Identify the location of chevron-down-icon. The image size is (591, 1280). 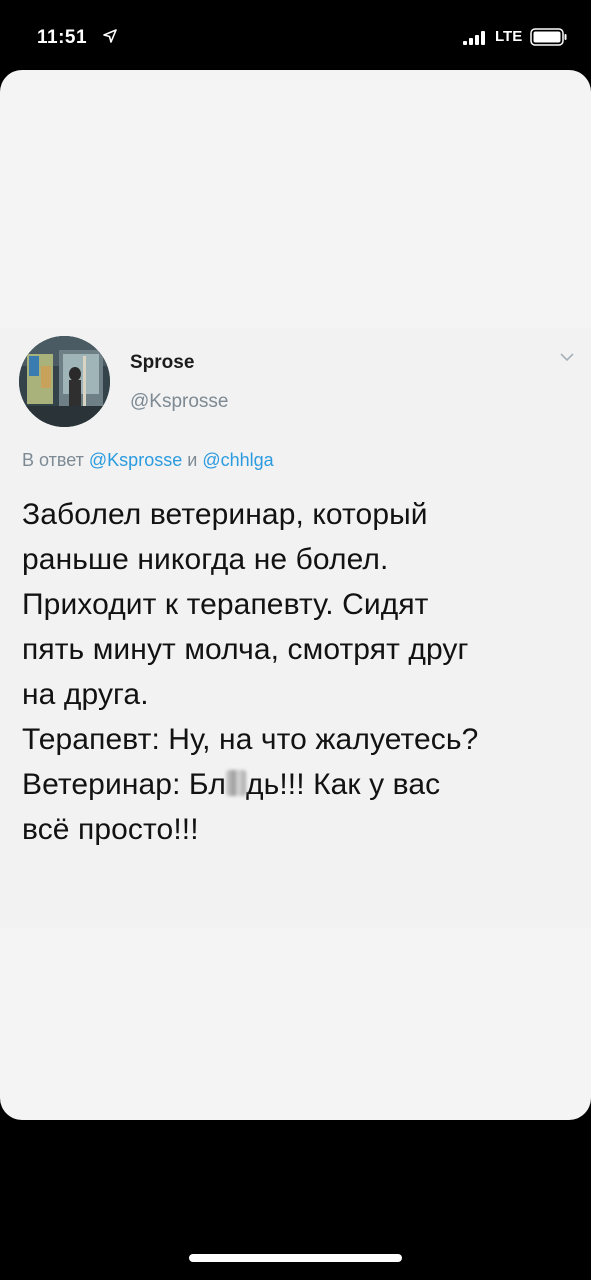
(567, 357).